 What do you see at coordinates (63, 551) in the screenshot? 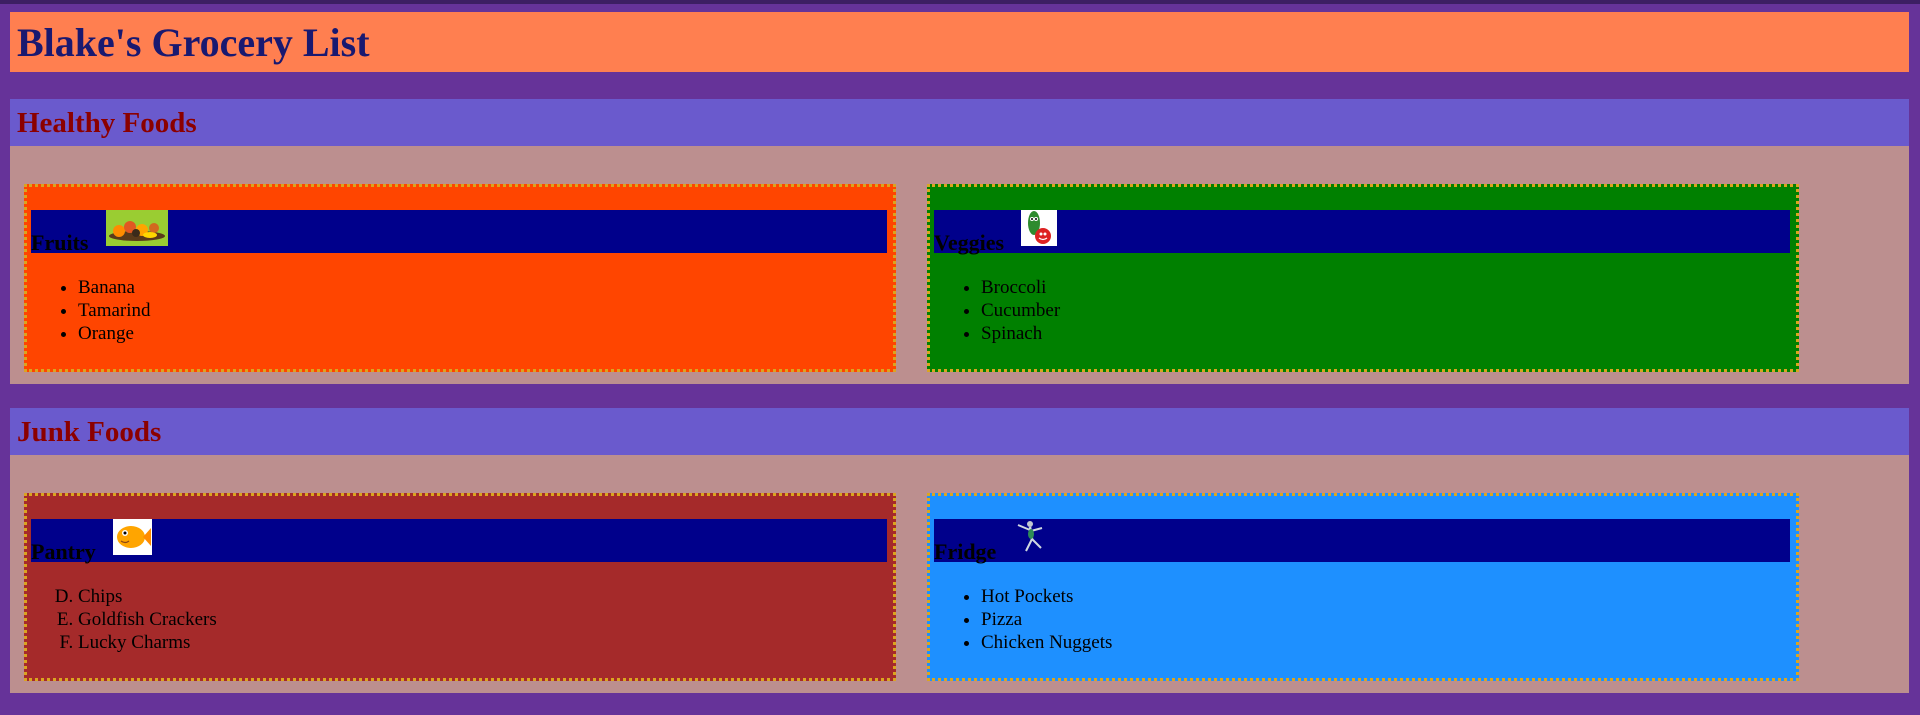
I see `card-title: Pantry` at bounding box center [63, 551].